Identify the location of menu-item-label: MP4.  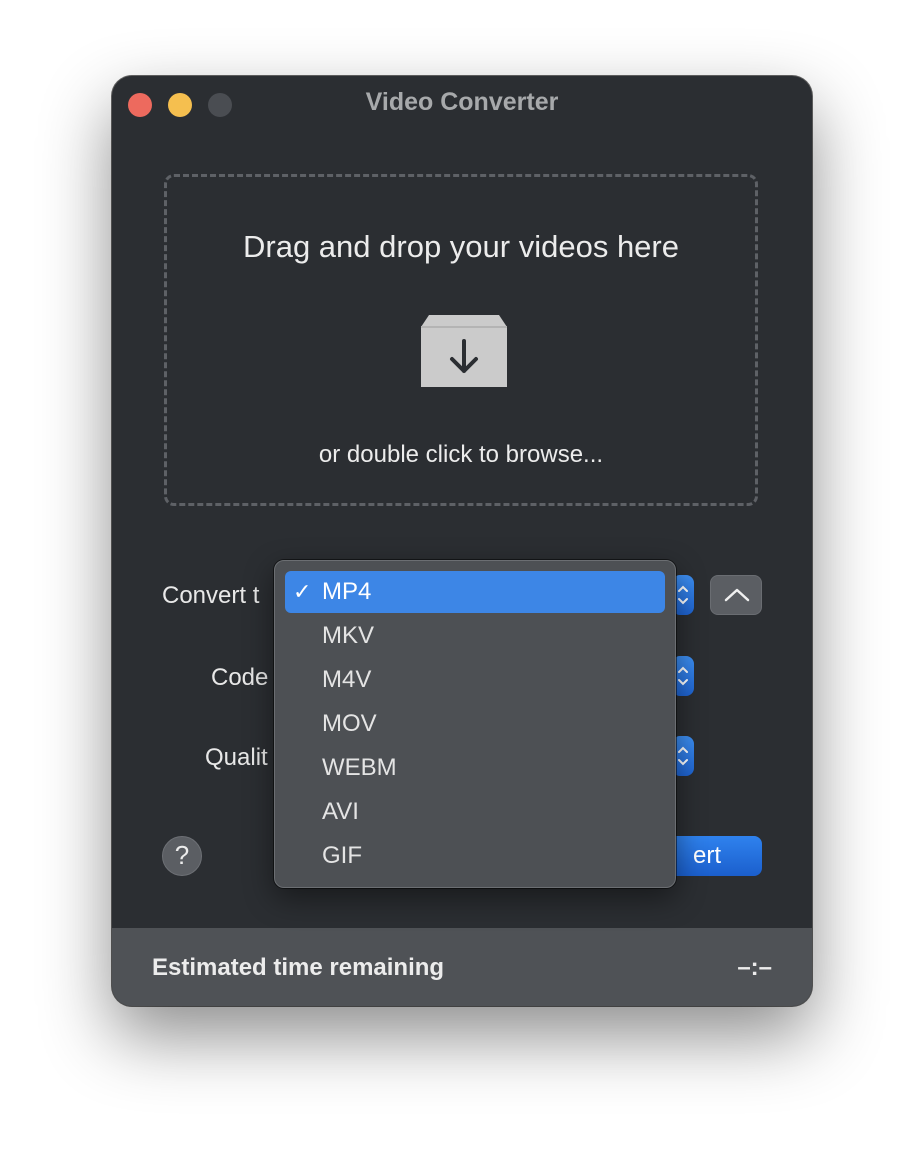
(347, 591).